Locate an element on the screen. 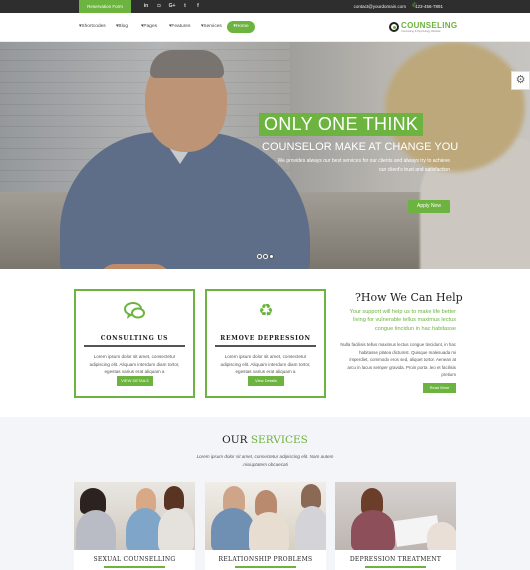  nav-item-features: ▾Features is located at coordinates (179, 27).